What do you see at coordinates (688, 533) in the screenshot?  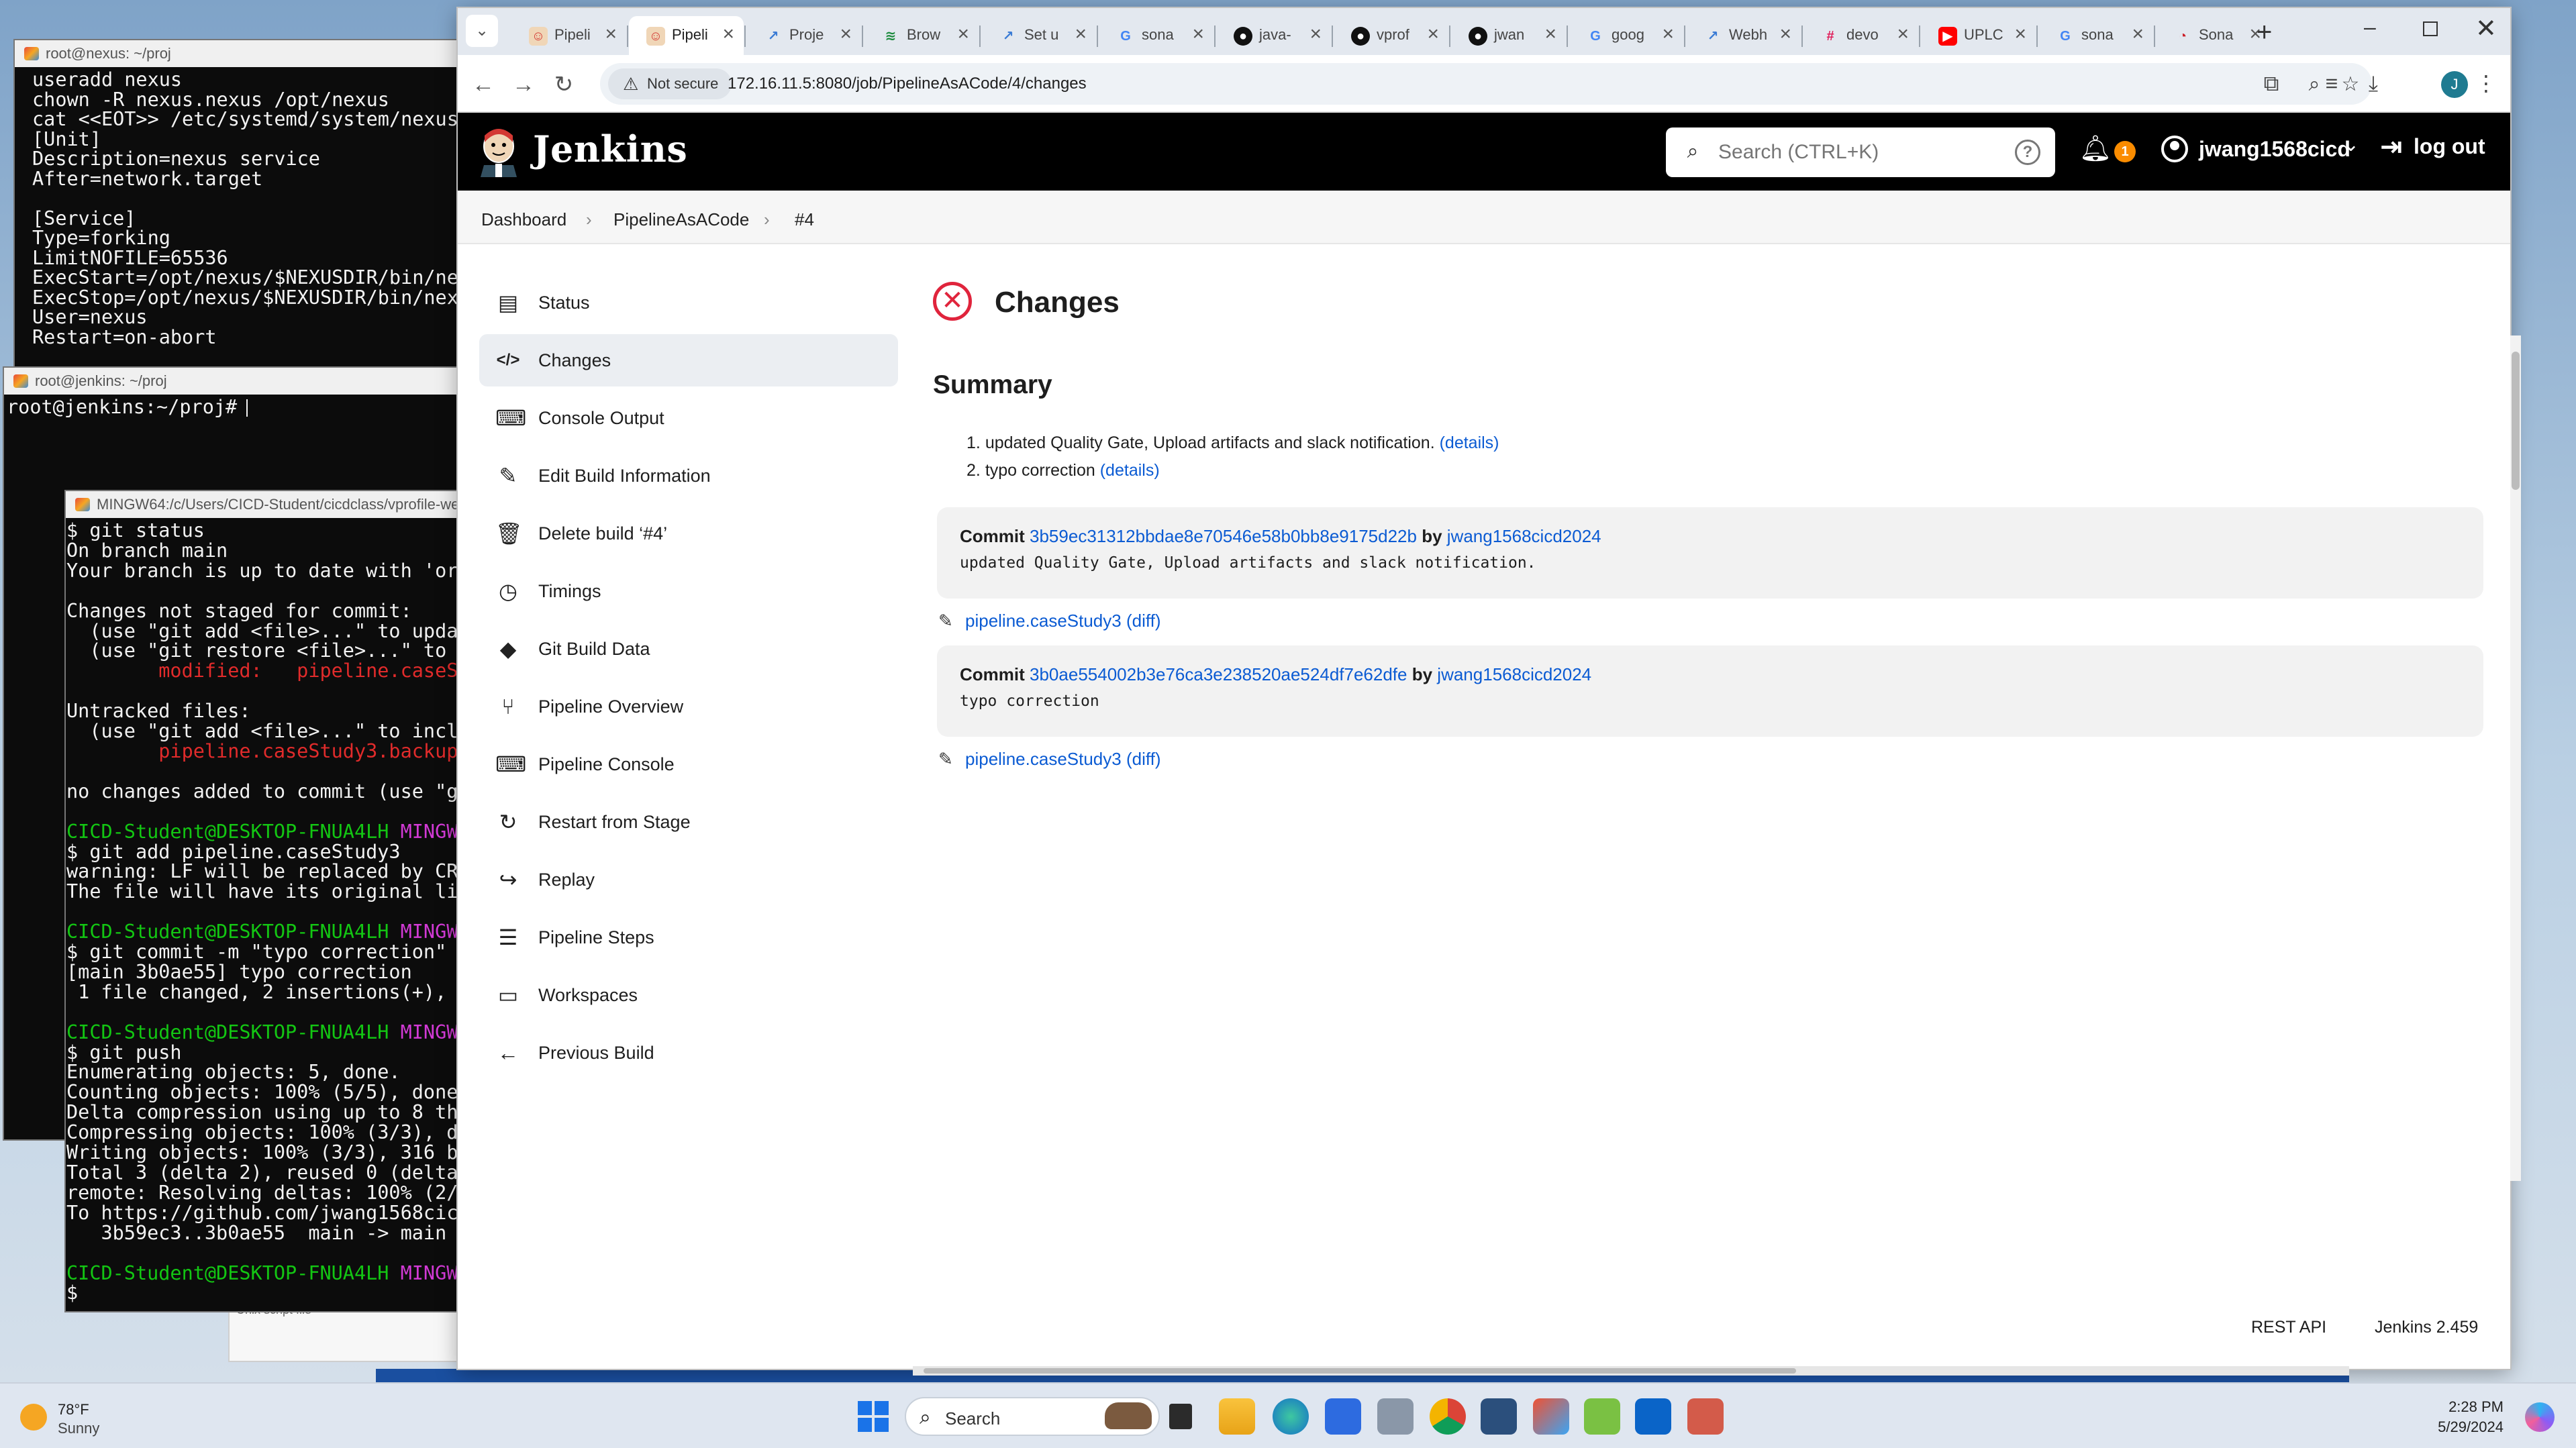 I see `sidebar-item-delete-build-4: 🗑︎ Delete build ‘#4’` at bounding box center [688, 533].